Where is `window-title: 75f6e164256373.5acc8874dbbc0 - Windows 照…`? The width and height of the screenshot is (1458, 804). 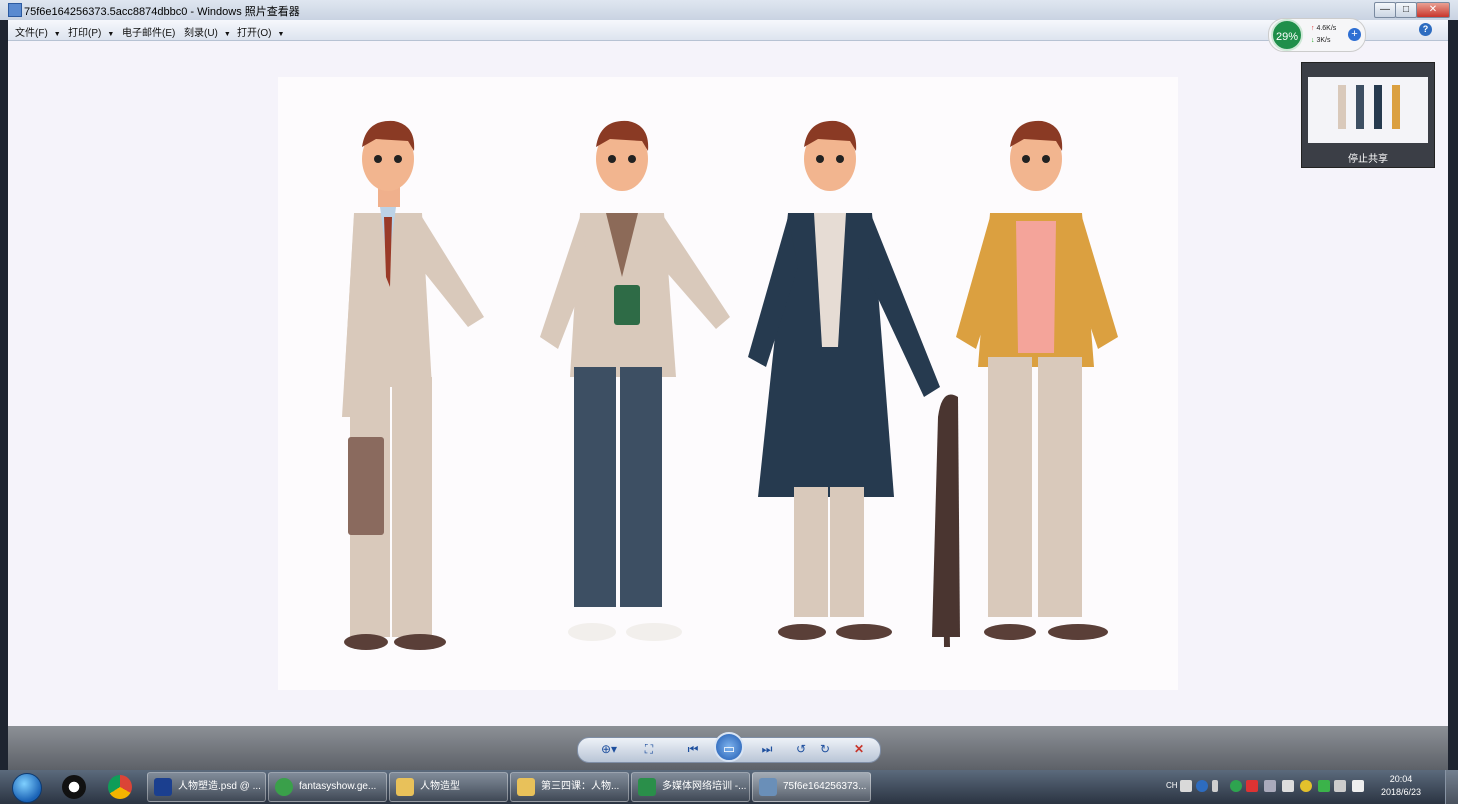 window-title: 75f6e164256373.5acc8874dbbc0 - Windows 照… is located at coordinates (162, 12).